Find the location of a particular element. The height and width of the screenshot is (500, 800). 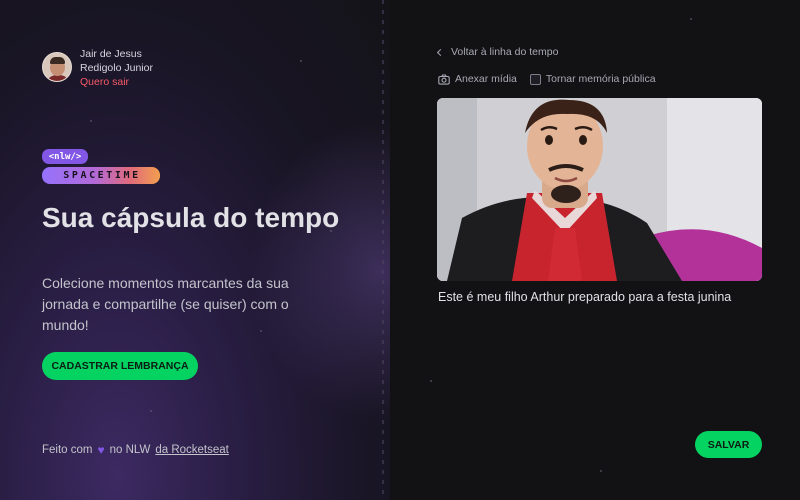

logout-link: Quero sair is located at coordinates (116, 82).